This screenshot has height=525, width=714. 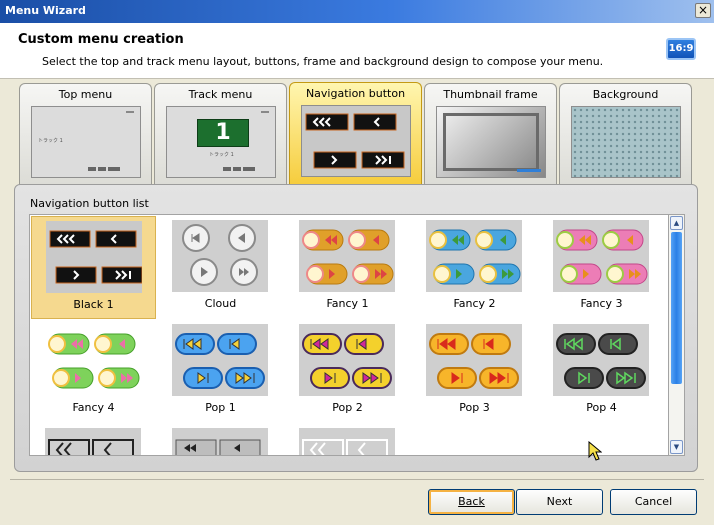 I want to click on tab-navigation-button: Navigation button, so click(x=355, y=134).